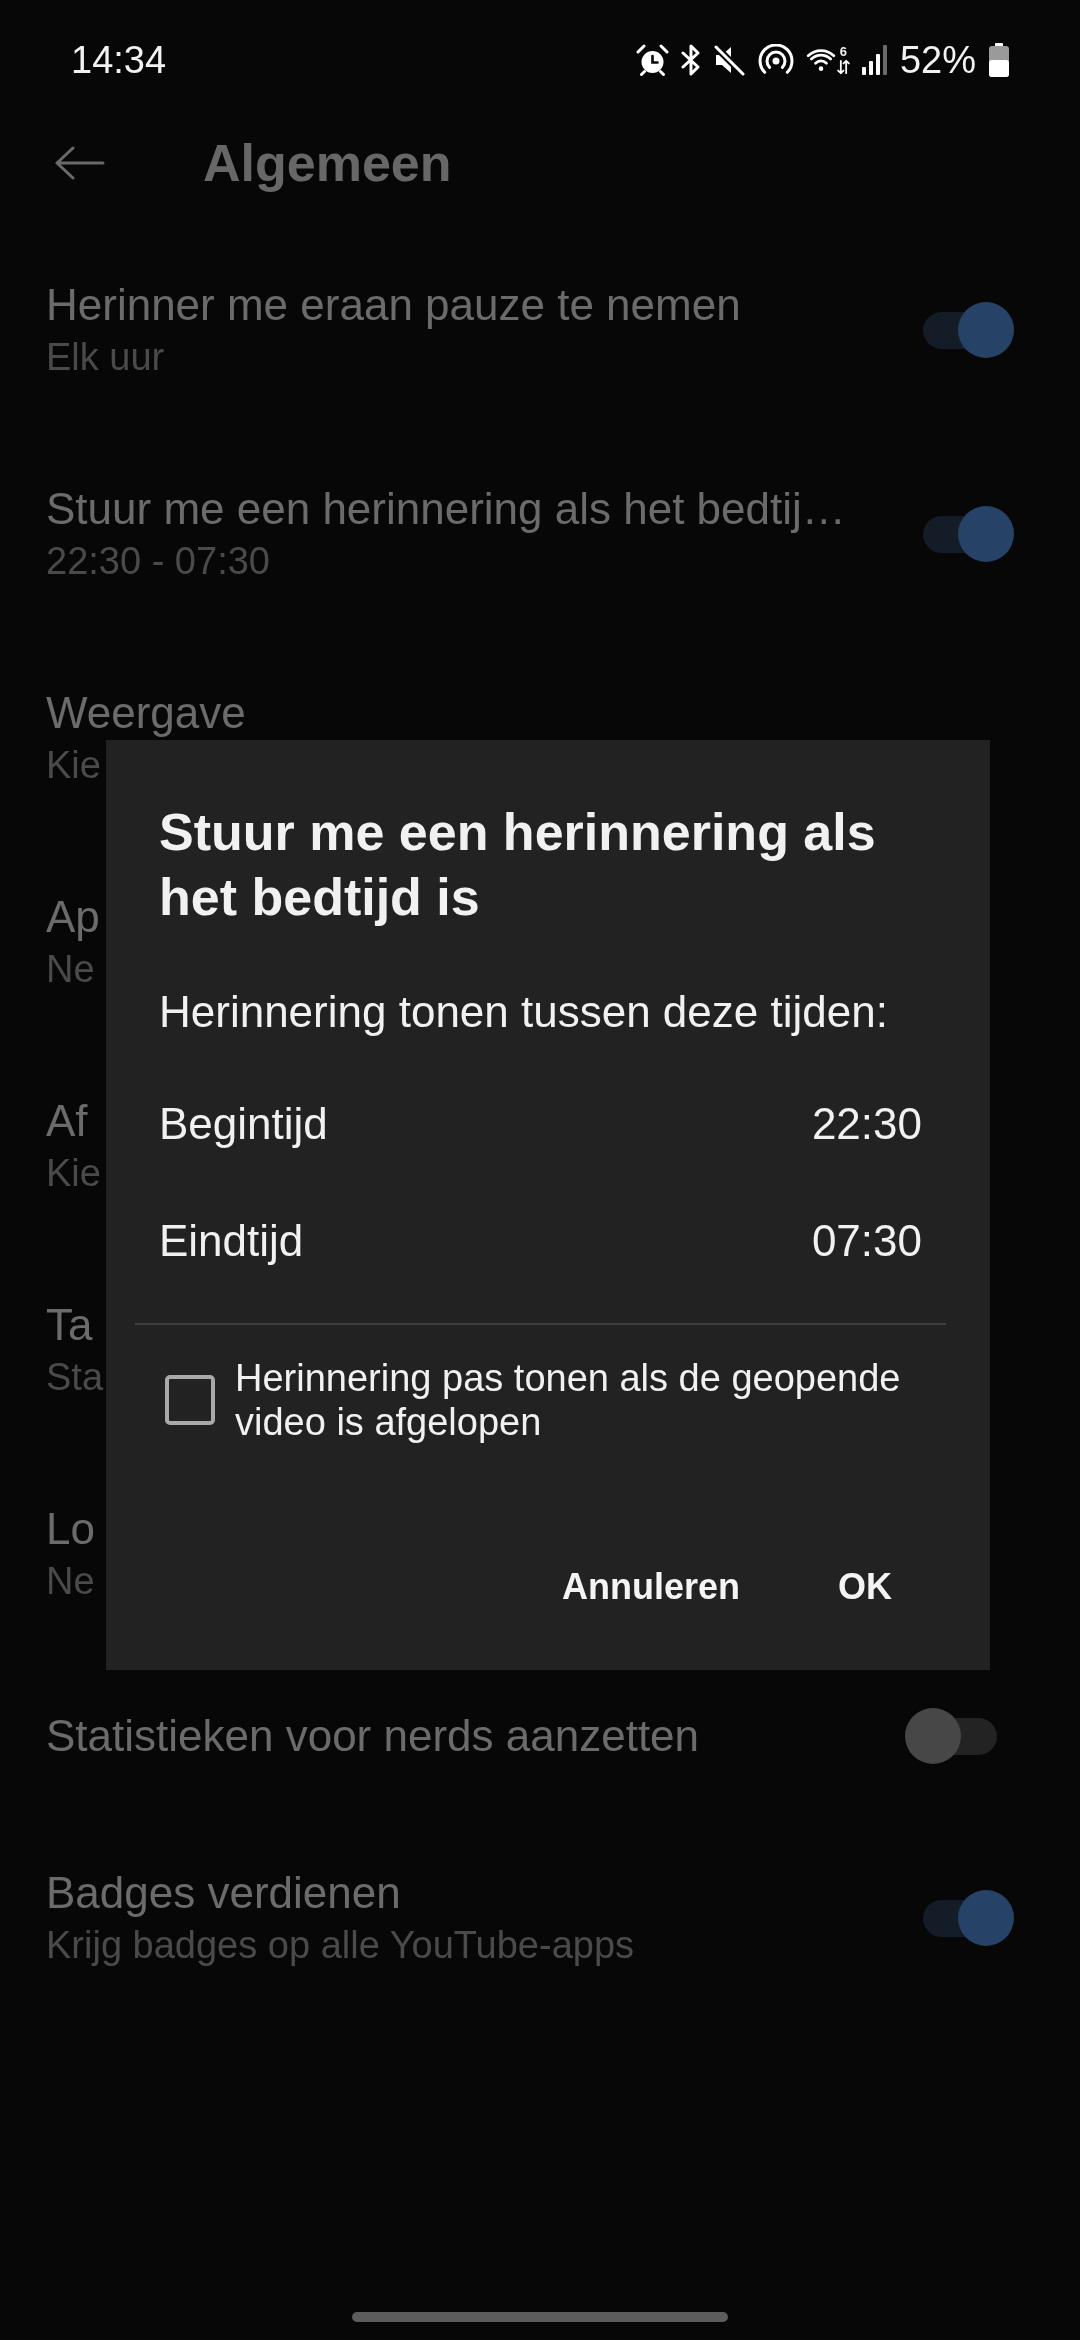  Describe the element at coordinates (243, 1123) in the screenshot. I see `time-label: Begintijd` at that location.